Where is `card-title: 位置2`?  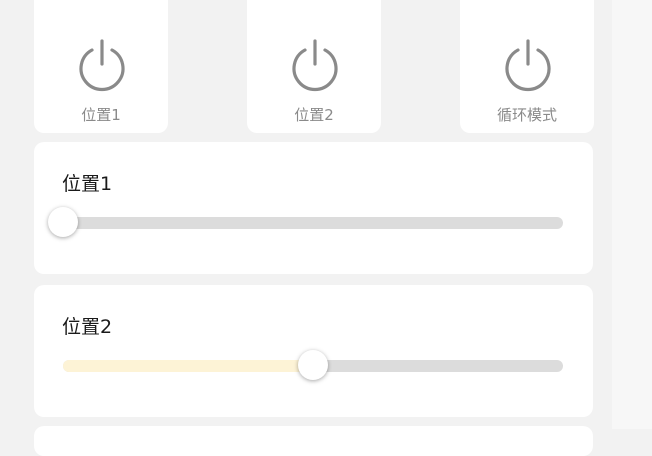 card-title: 位置2 is located at coordinates (87, 327).